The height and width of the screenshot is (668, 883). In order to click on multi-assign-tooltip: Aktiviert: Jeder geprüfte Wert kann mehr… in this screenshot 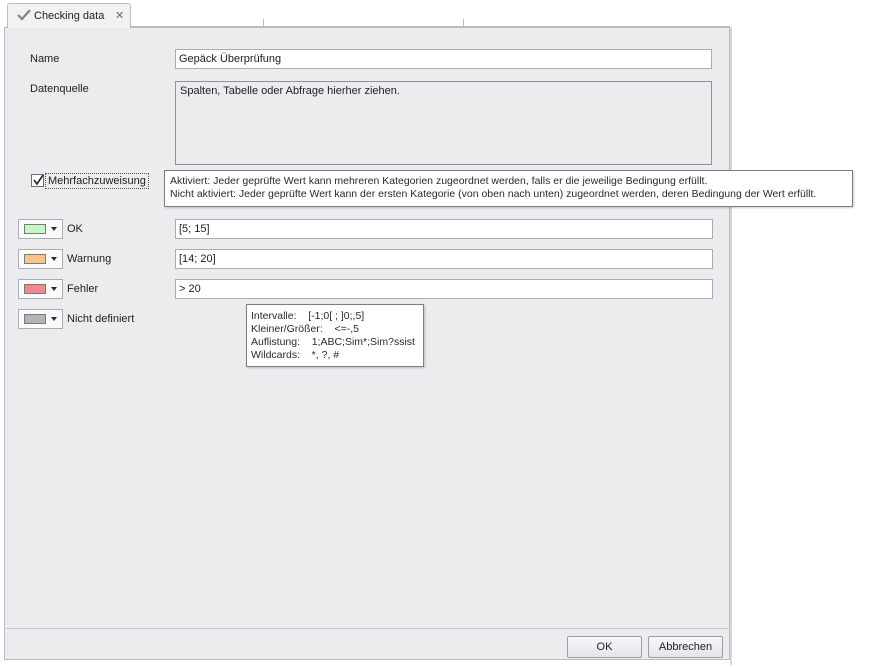, I will do `click(508, 188)`.